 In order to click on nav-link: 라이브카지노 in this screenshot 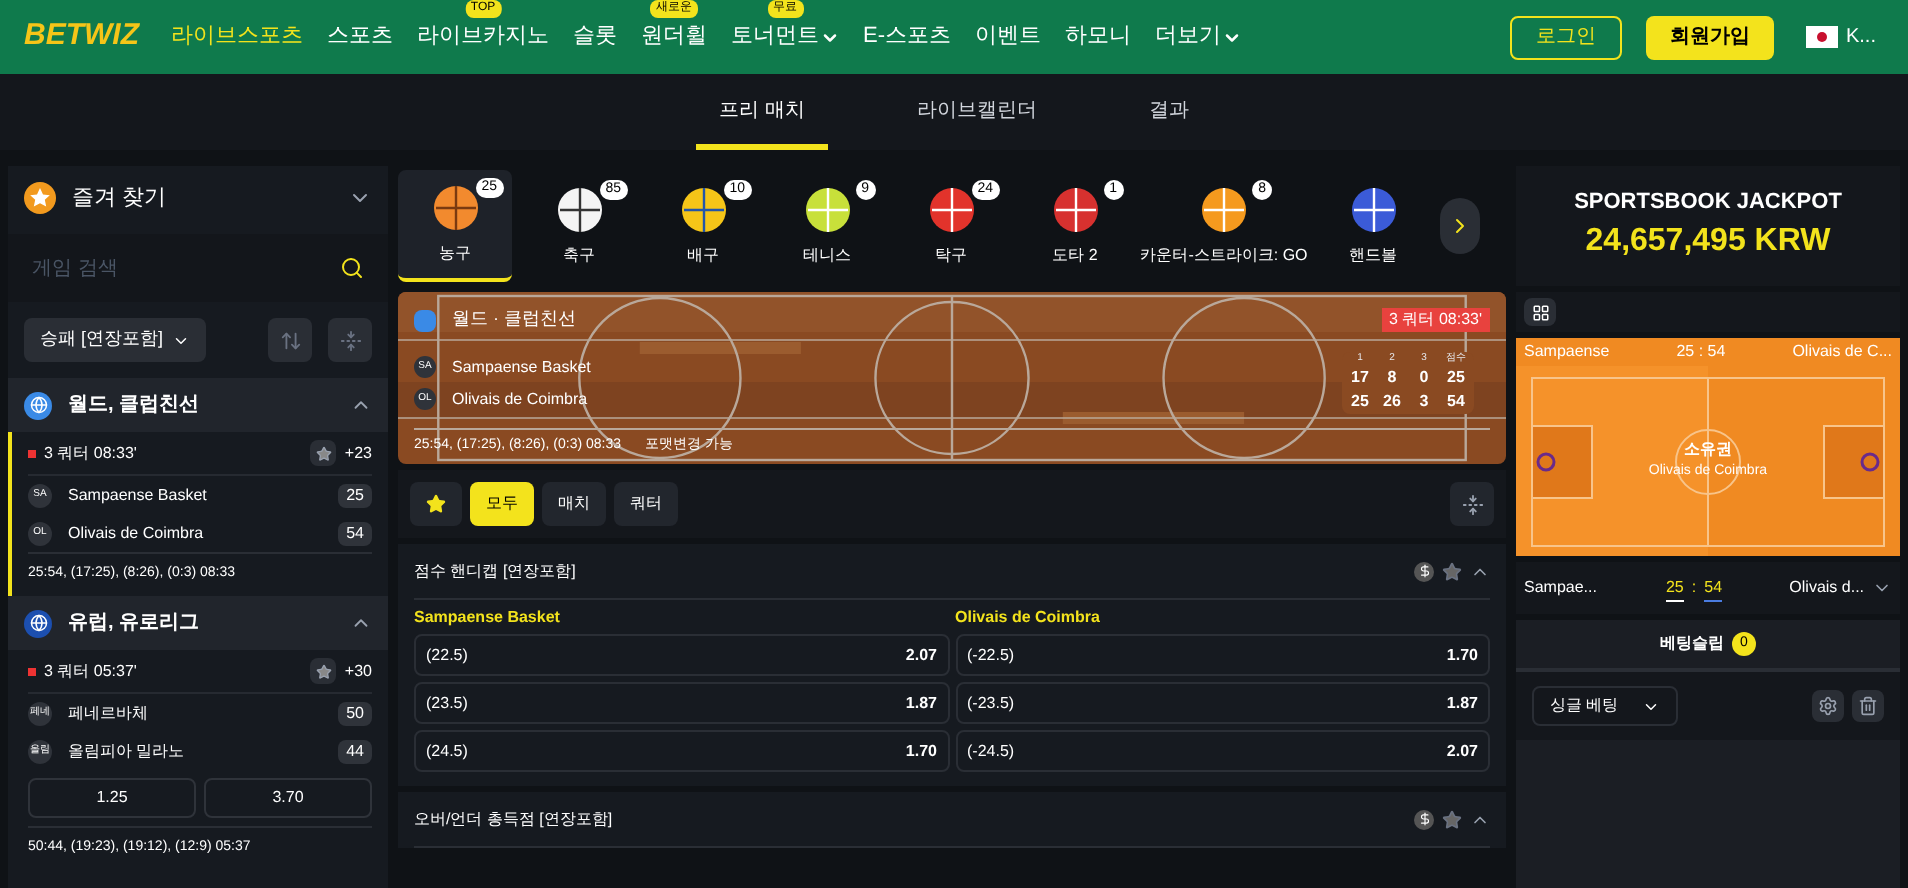, I will do `click(483, 37)`.